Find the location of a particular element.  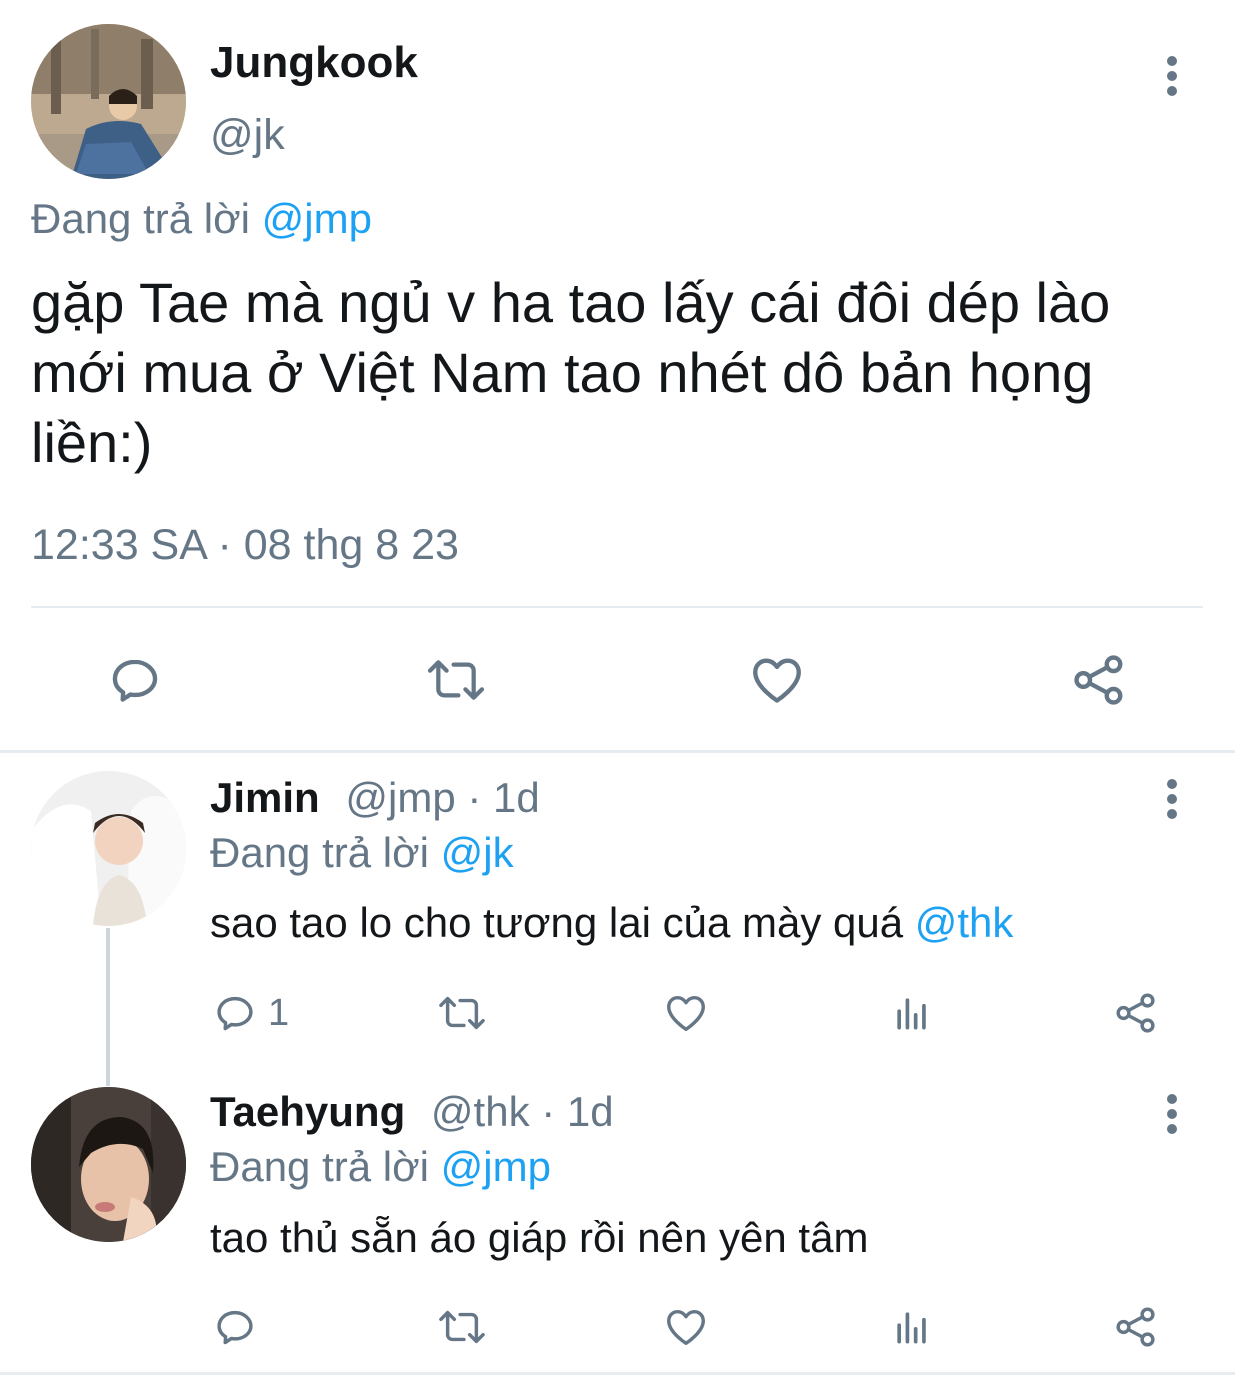

reply-button: 1 is located at coordinates (250, 1013).